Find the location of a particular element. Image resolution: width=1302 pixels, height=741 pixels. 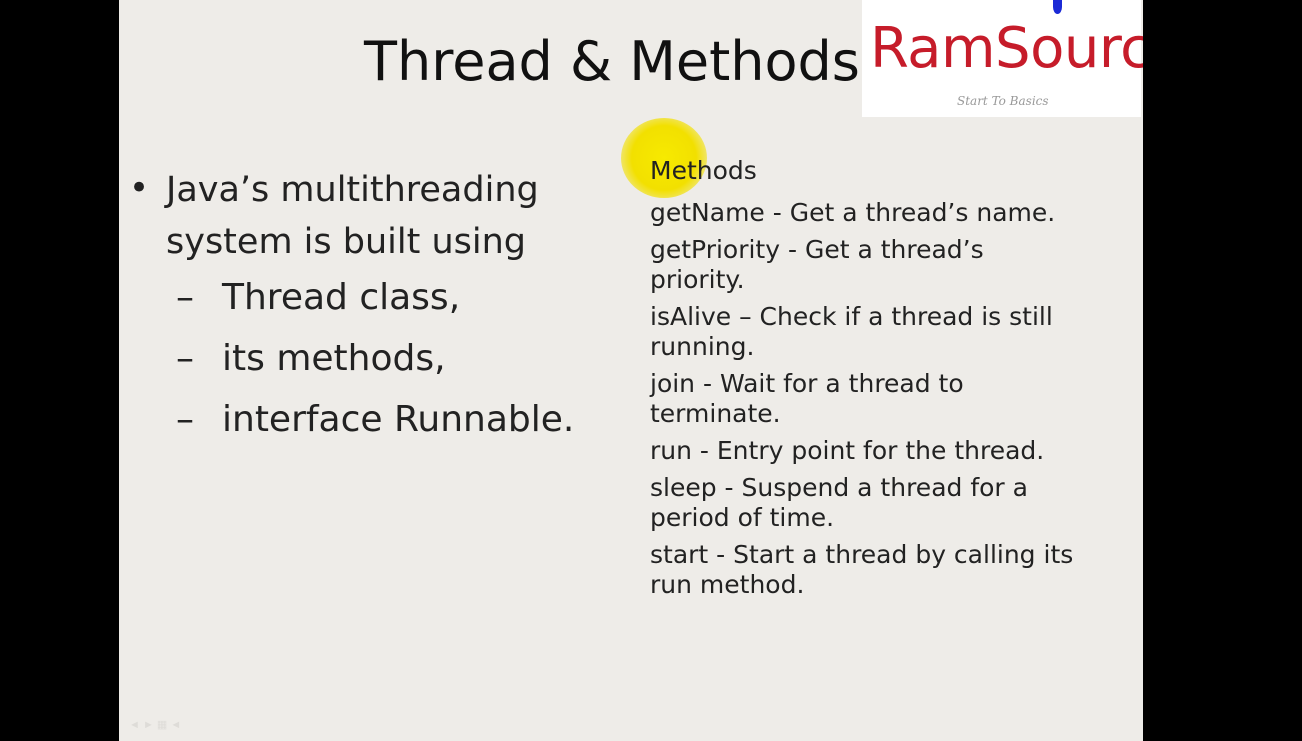

logo-name: RamSource is located at coordinates (1006, 48).